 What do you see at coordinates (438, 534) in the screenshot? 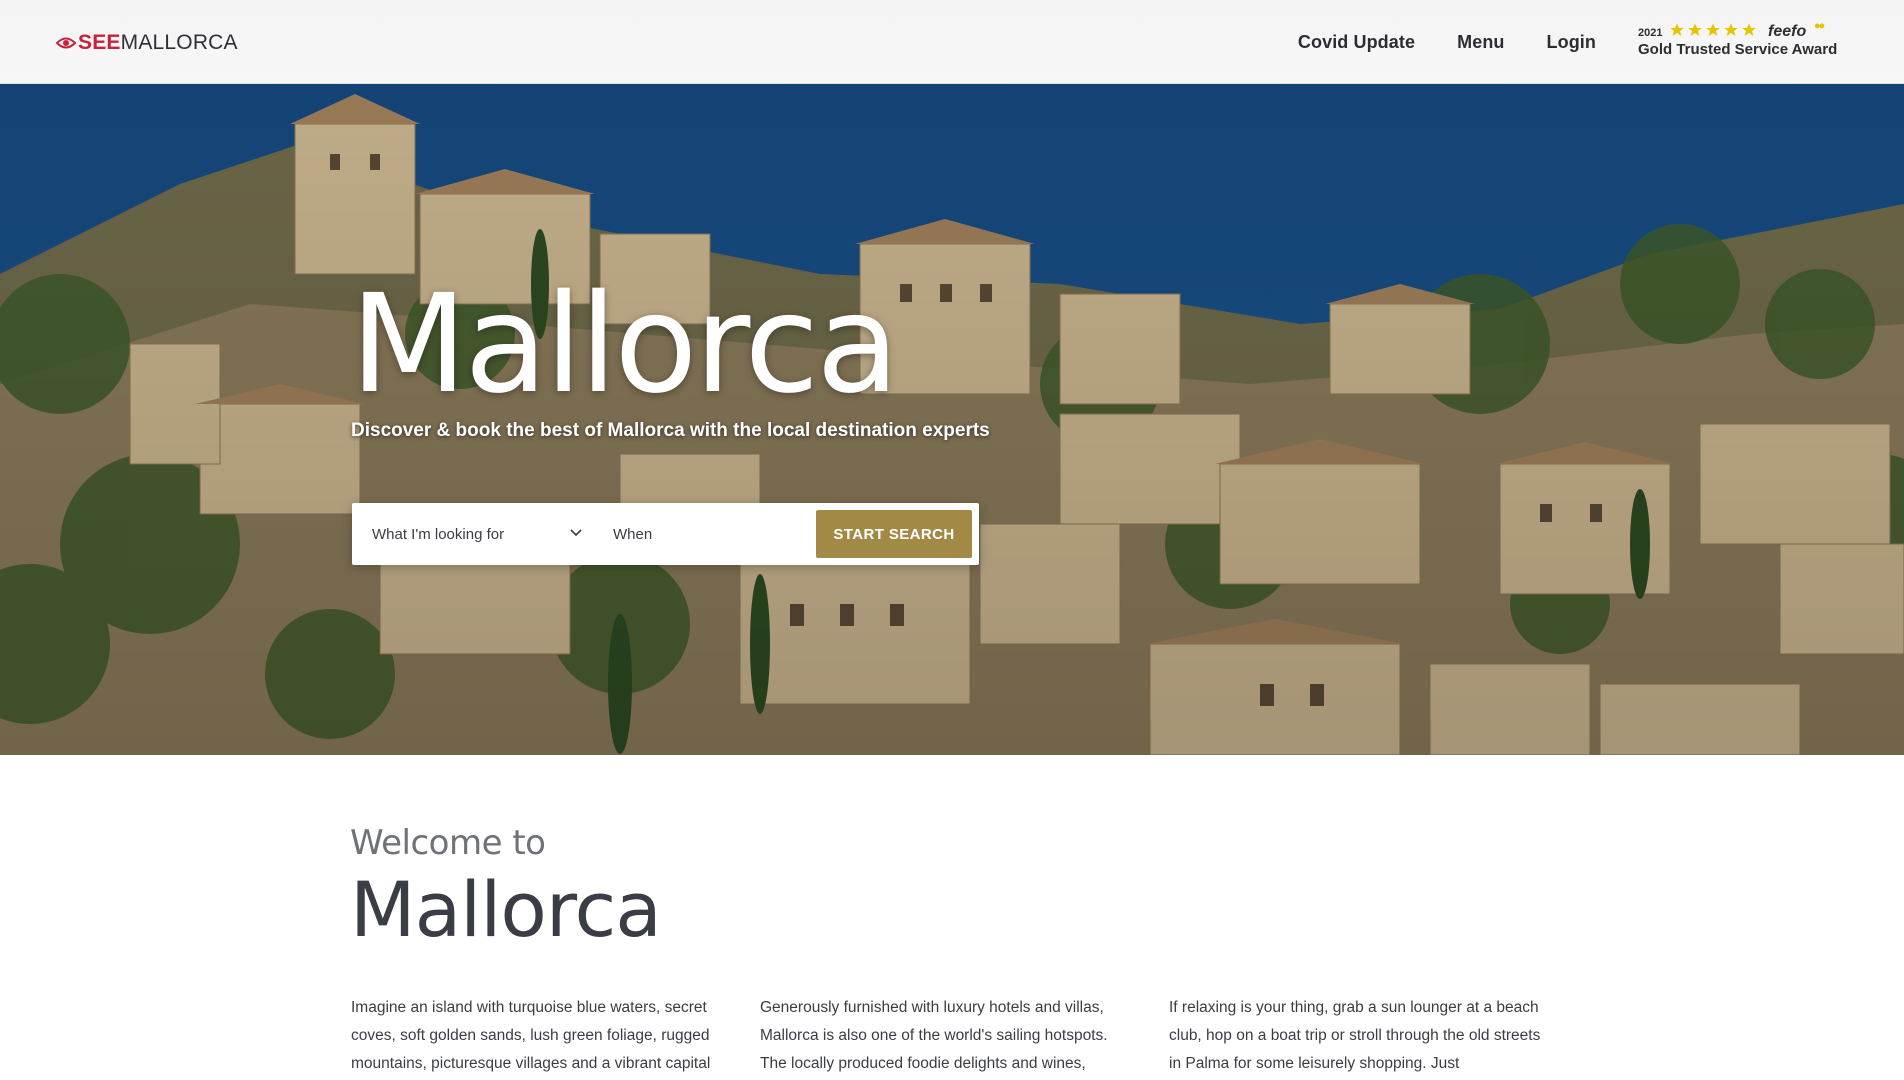
I see `looking-for-select-label: What I'm looking for` at bounding box center [438, 534].